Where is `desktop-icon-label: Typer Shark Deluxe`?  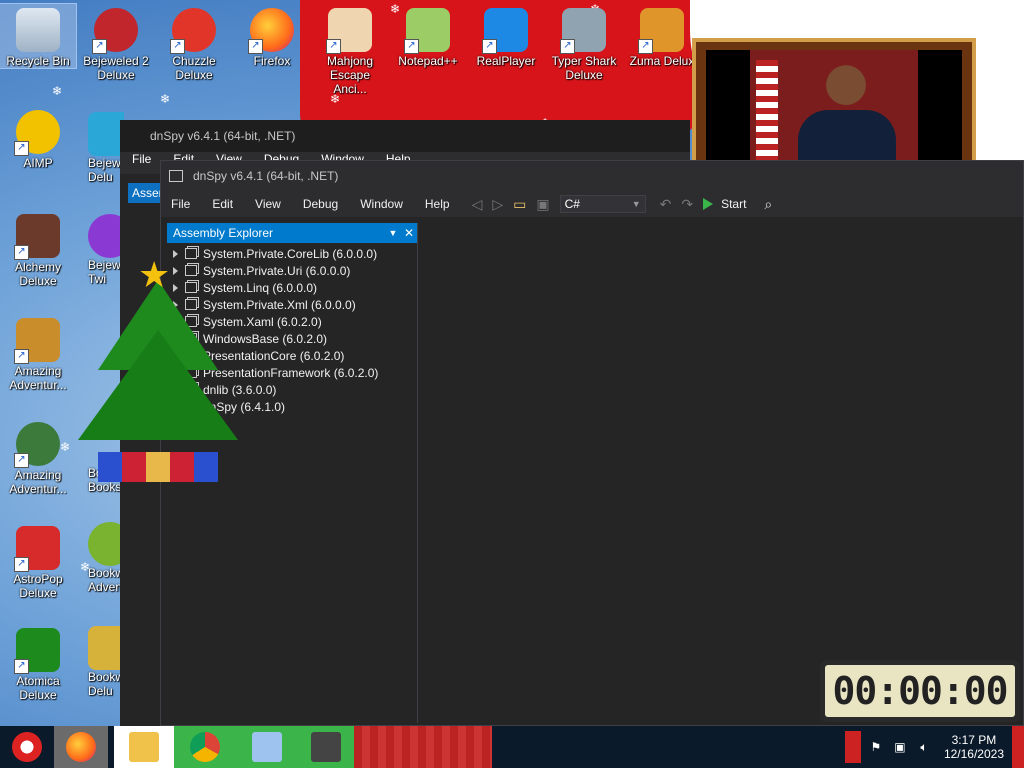 desktop-icon-label: Typer Shark Deluxe is located at coordinates (584, 68).